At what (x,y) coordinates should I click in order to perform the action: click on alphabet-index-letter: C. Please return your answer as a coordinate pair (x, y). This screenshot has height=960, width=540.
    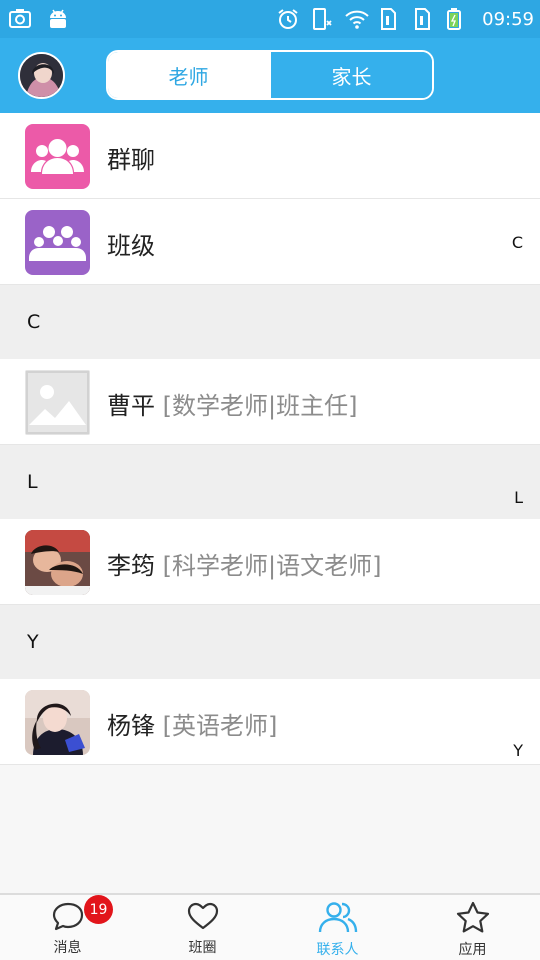
    Looking at the image, I should click on (517, 242).